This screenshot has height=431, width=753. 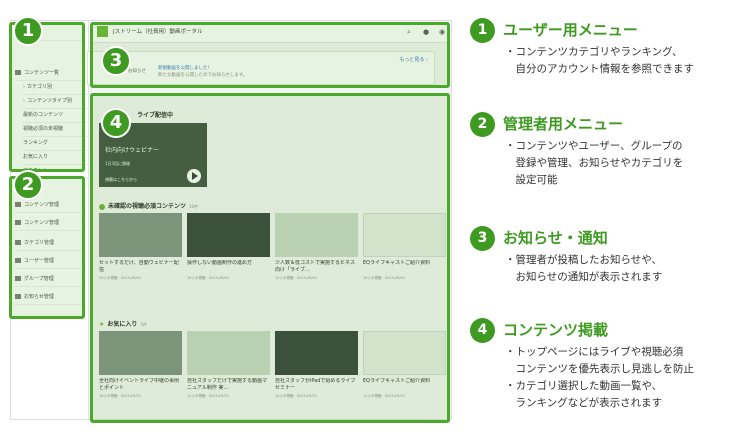 I want to click on legend-line: ・コンテンツやユーザー、グループの, so click(x=594, y=146).